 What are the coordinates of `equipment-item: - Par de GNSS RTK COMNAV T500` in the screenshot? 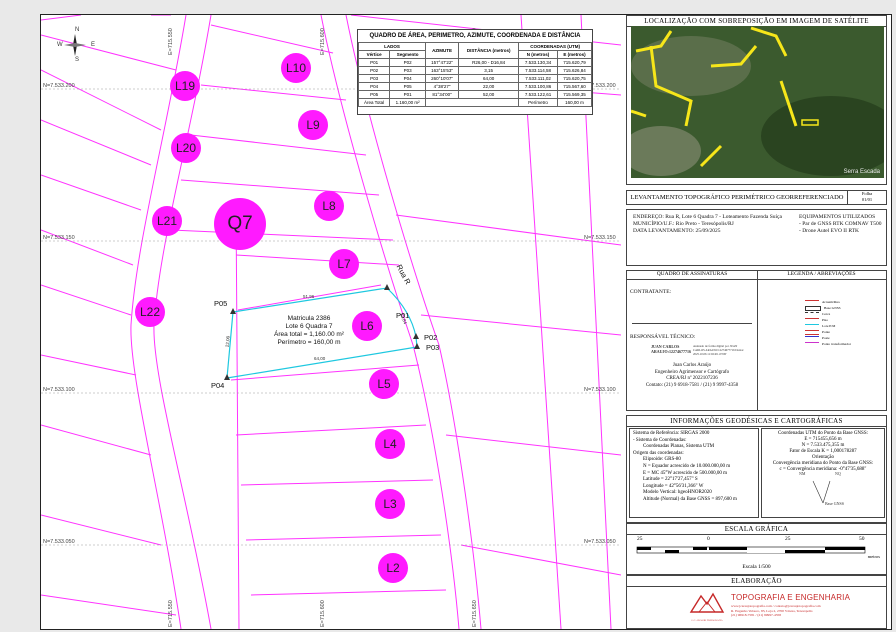 It's located at (840, 224).